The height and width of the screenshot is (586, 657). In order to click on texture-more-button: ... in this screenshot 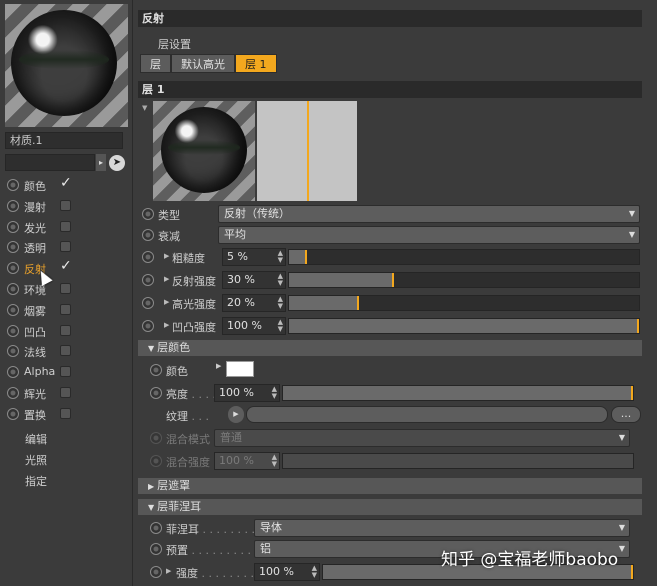, I will do `click(626, 414)`.